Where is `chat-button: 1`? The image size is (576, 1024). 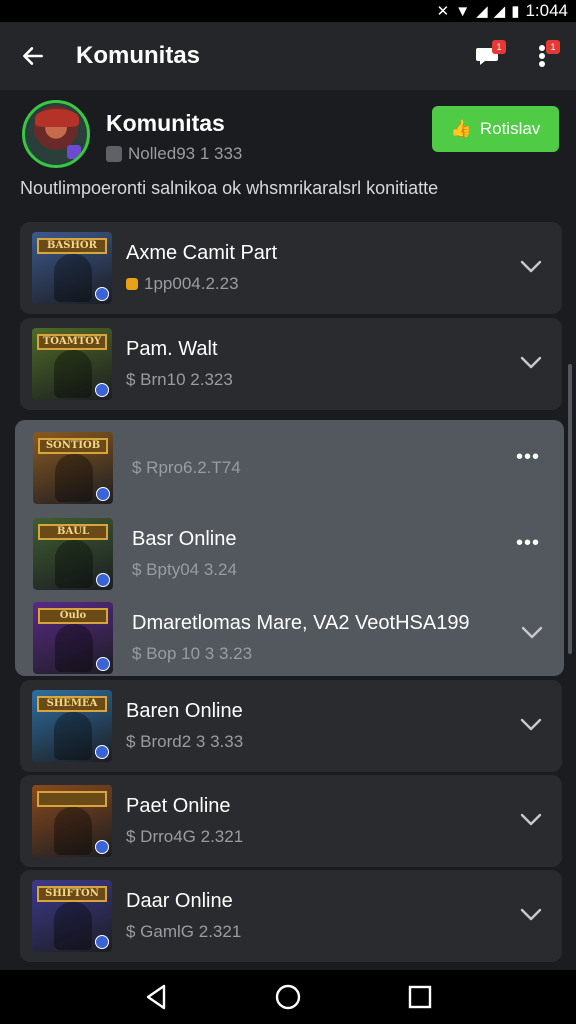
chat-button: 1 is located at coordinates (488, 56).